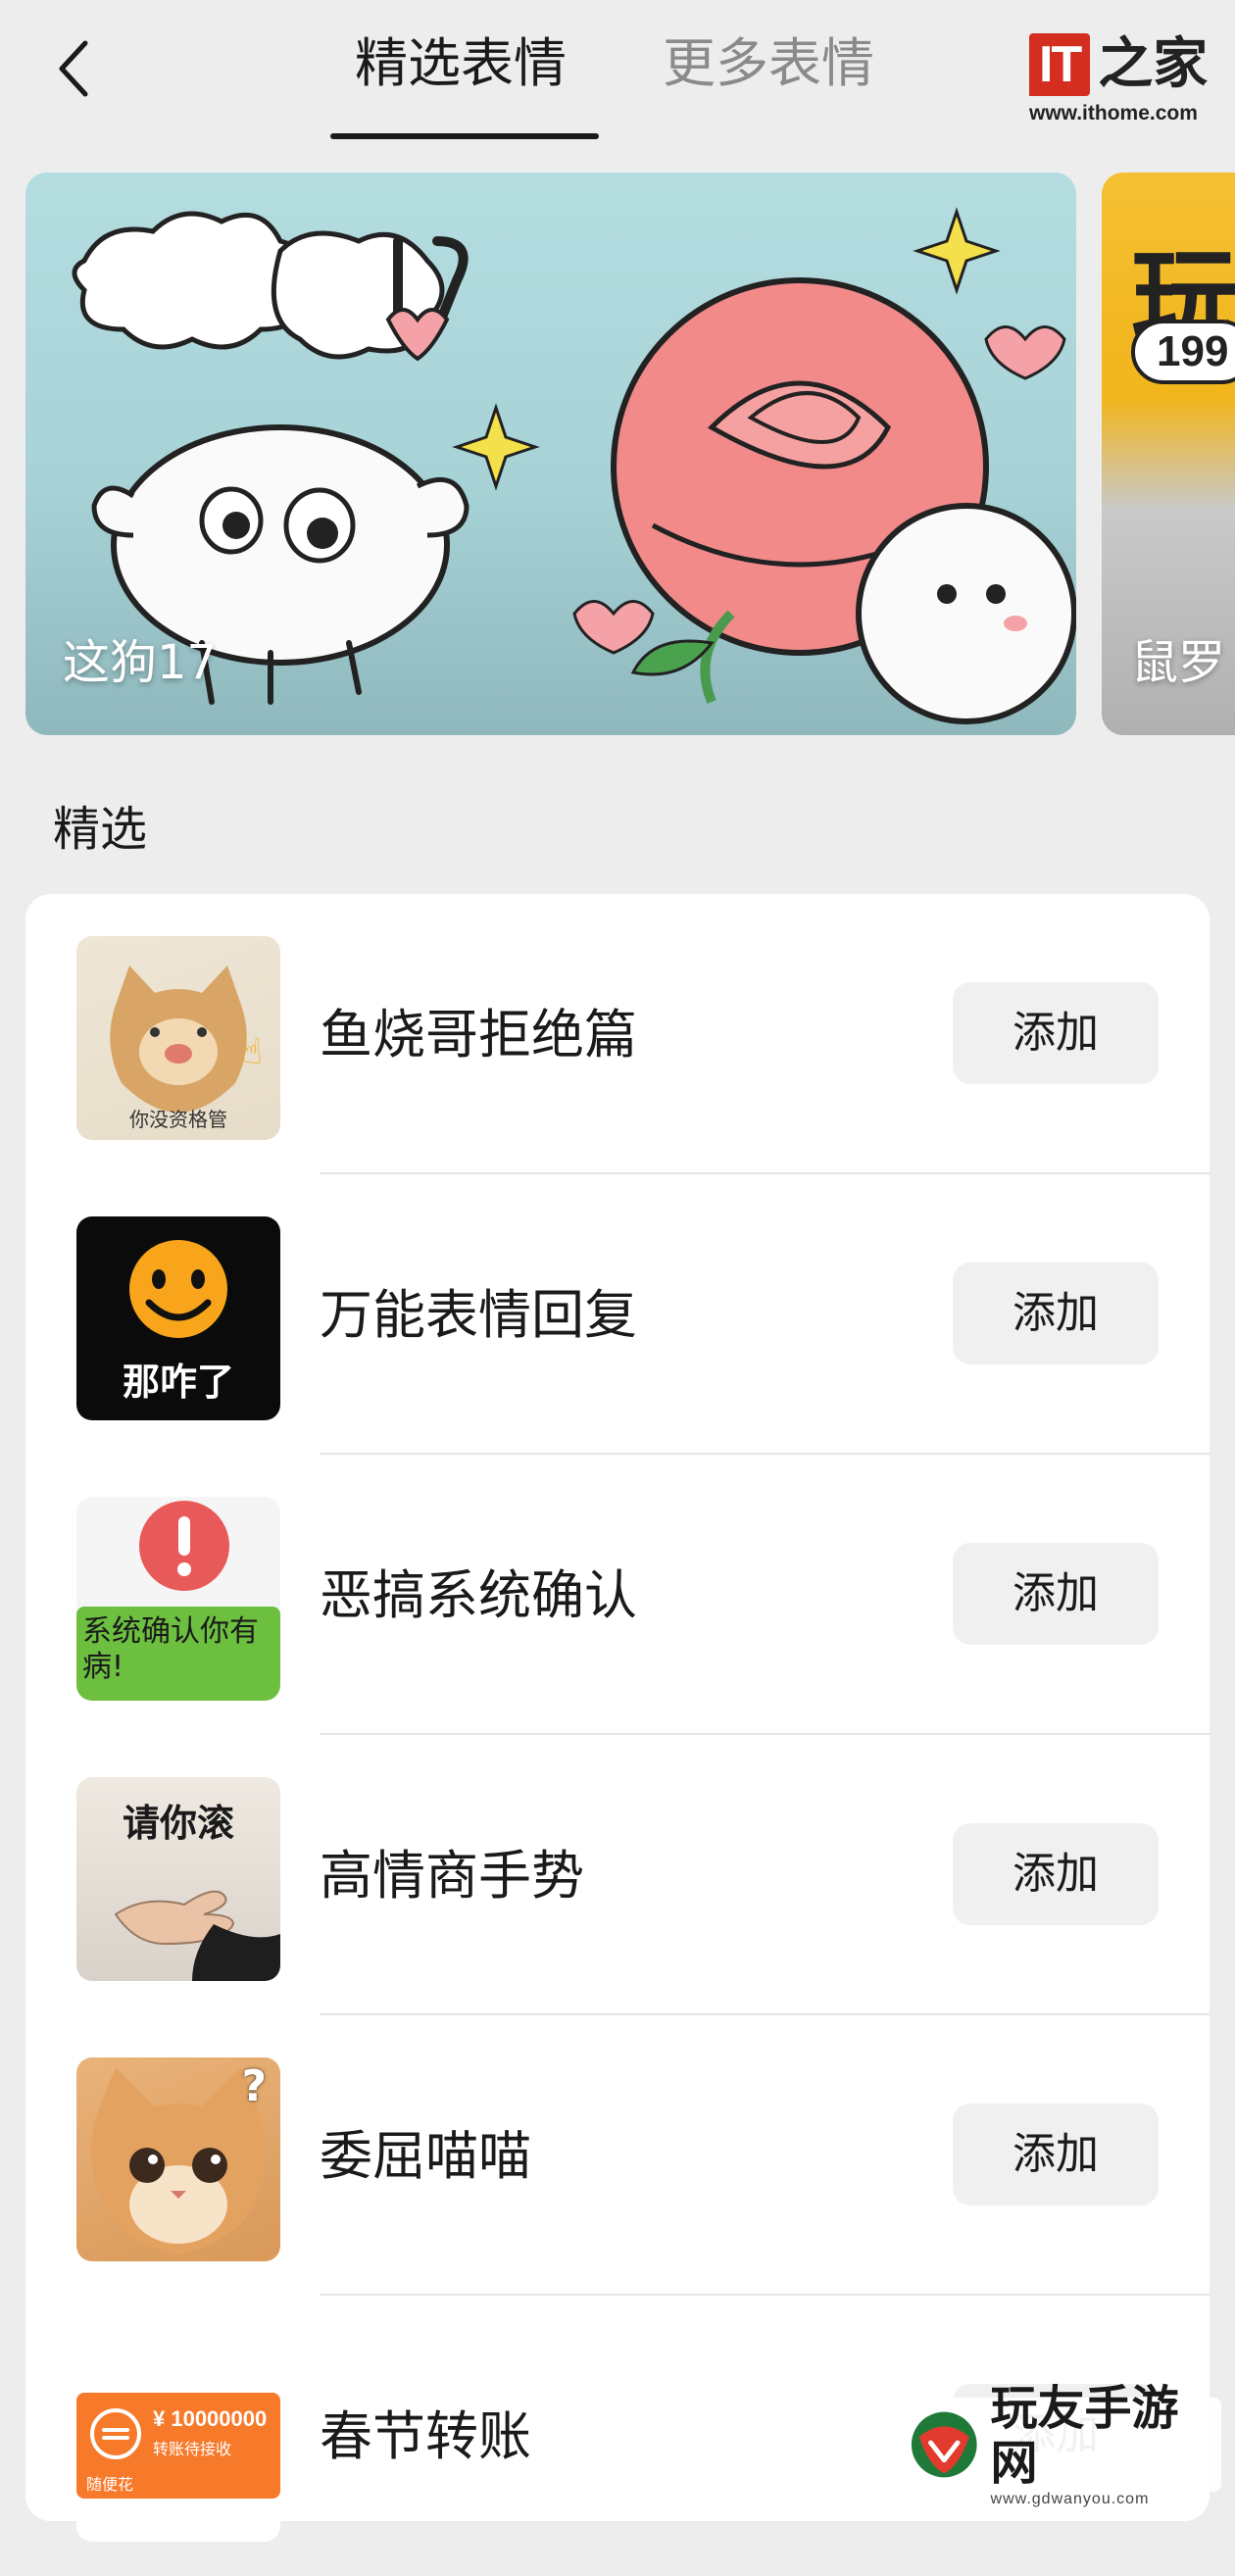 The width and height of the screenshot is (1235, 2576). I want to click on transfer-amount: ¥ 10000000, so click(210, 2418).